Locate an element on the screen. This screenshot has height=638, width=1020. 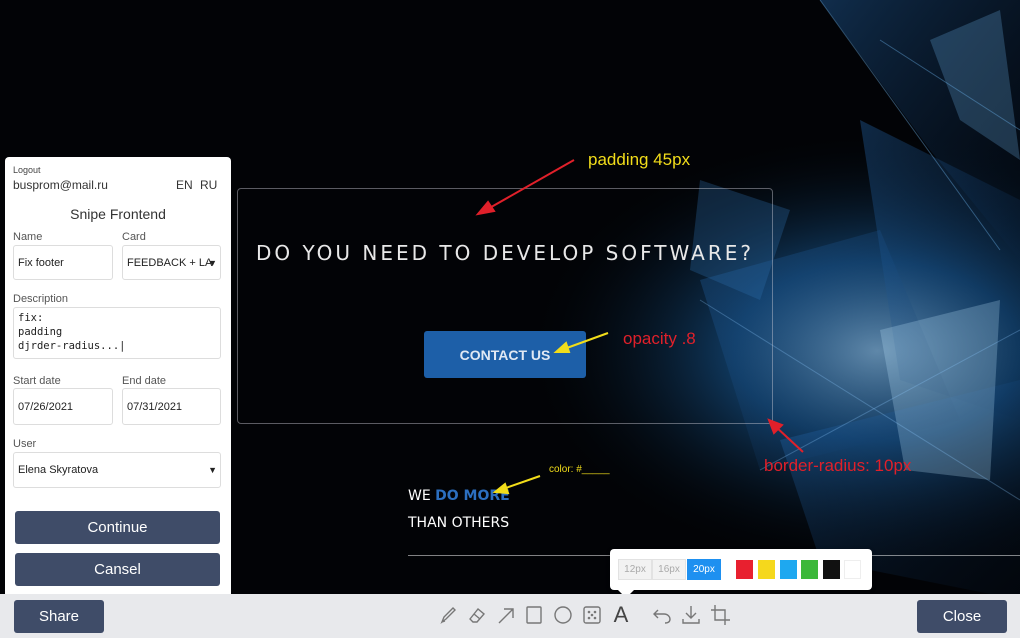
undo-icon is located at coordinates (662, 615).